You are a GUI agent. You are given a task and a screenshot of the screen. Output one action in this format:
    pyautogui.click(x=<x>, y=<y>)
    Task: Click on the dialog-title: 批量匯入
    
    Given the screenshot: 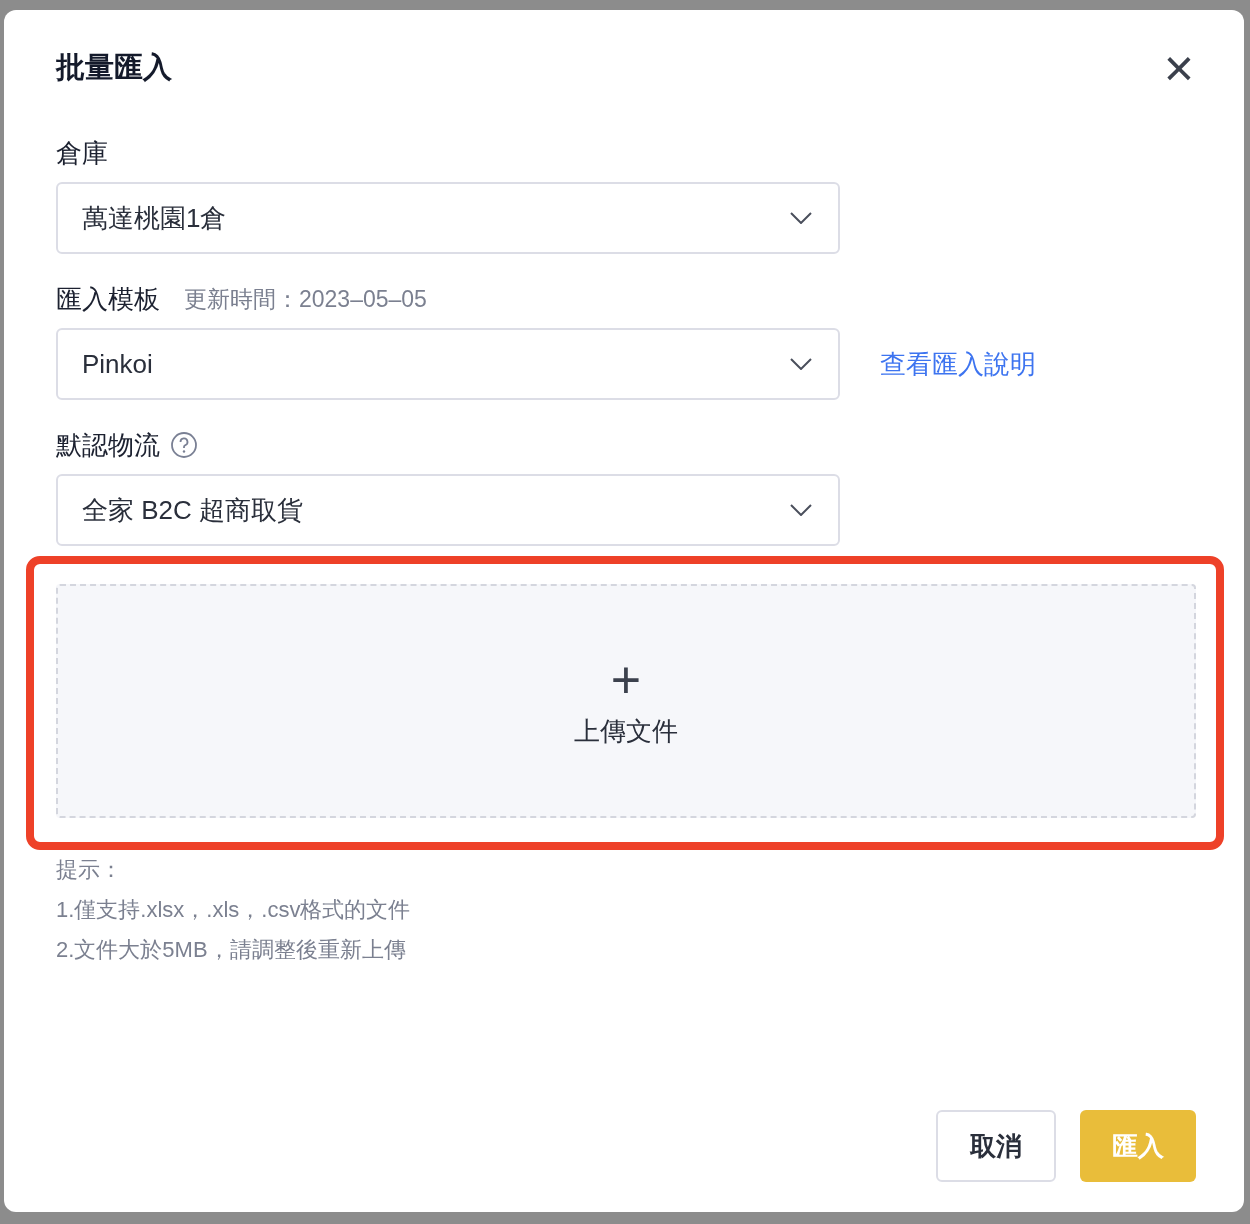 What is the action you would take?
    pyautogui.click(x=114, y=67)
    